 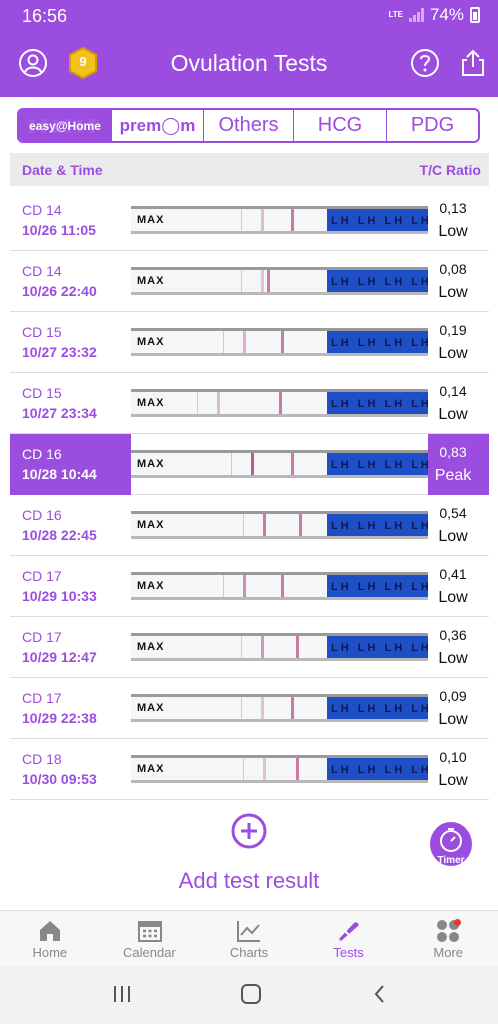 I want to click on nav-home: Home, so click(x=50, y=938).